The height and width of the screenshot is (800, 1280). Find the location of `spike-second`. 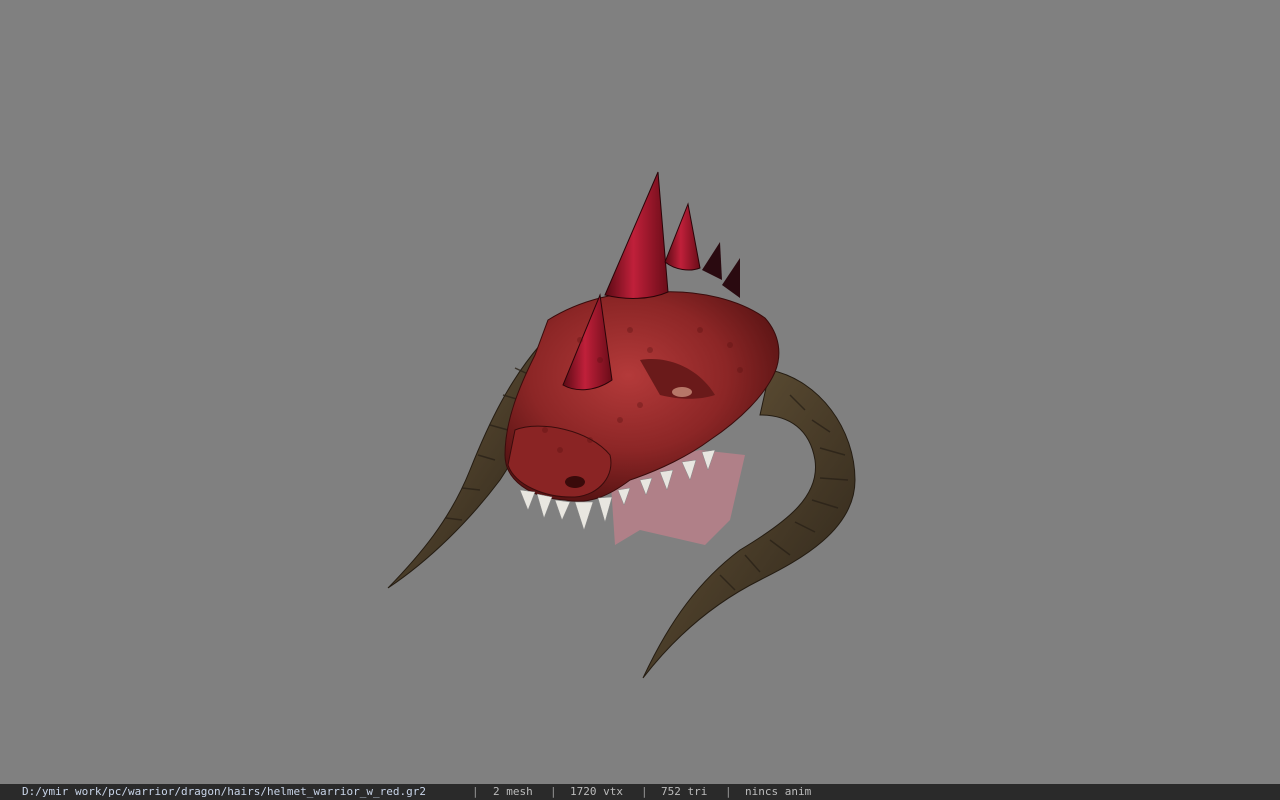

spike-second is located at coordinates (682, 236).